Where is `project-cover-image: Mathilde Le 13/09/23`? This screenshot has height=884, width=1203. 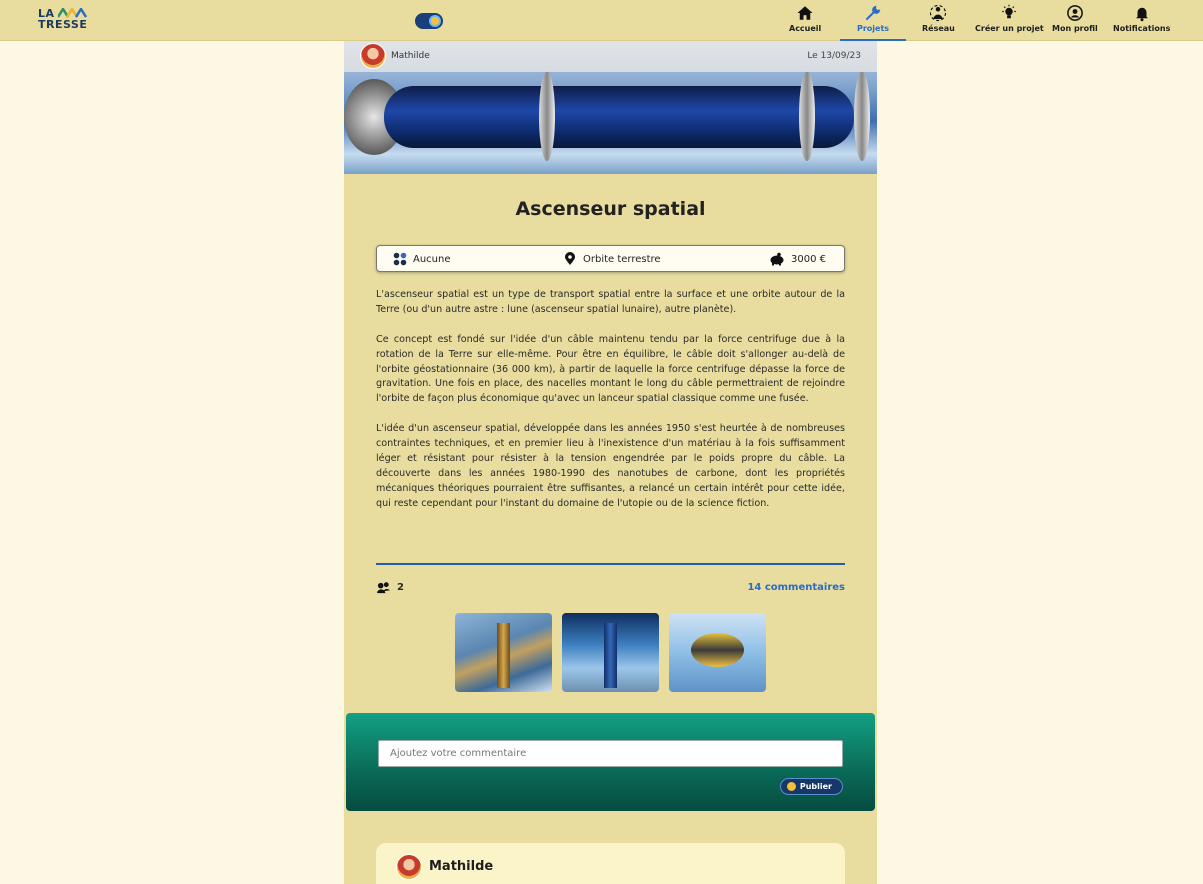 project-cover-image: Mathilde Le 13/09/23 is located at coordinates (610, 107).